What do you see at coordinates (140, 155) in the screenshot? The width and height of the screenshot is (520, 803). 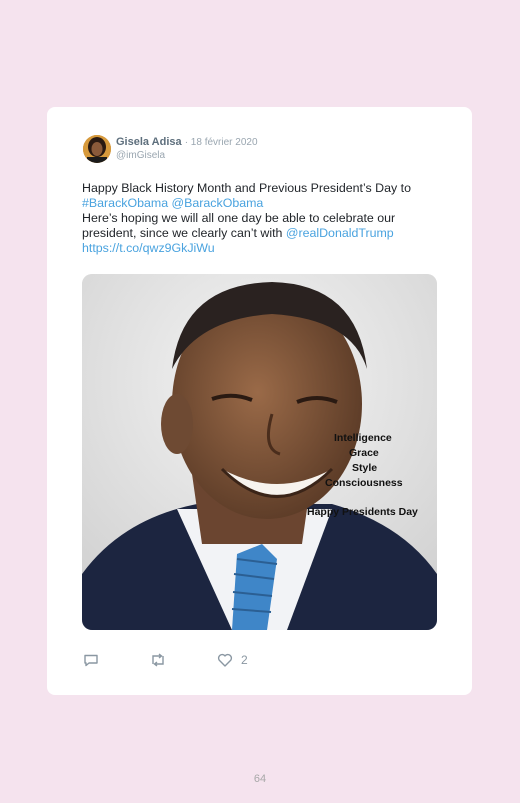 I see `author-handle: @imGisela` at bounding box center [140, 155].